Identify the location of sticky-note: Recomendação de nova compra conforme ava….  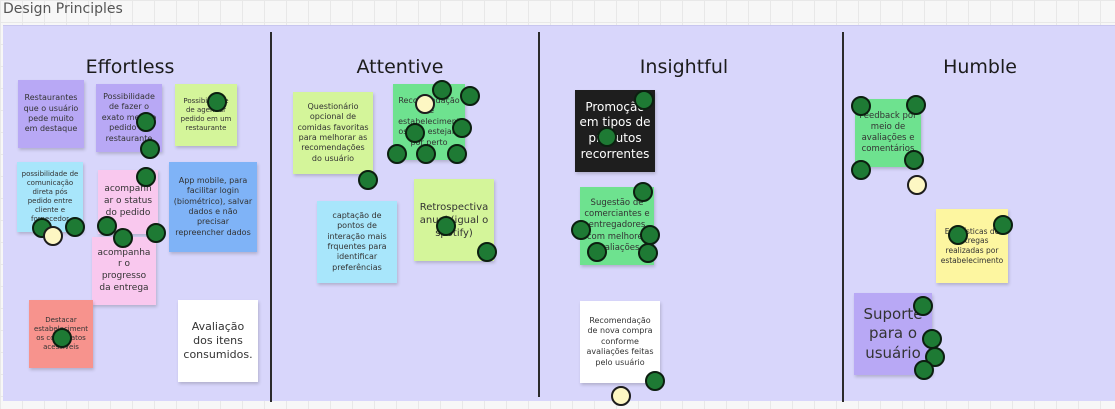
(620, 342).